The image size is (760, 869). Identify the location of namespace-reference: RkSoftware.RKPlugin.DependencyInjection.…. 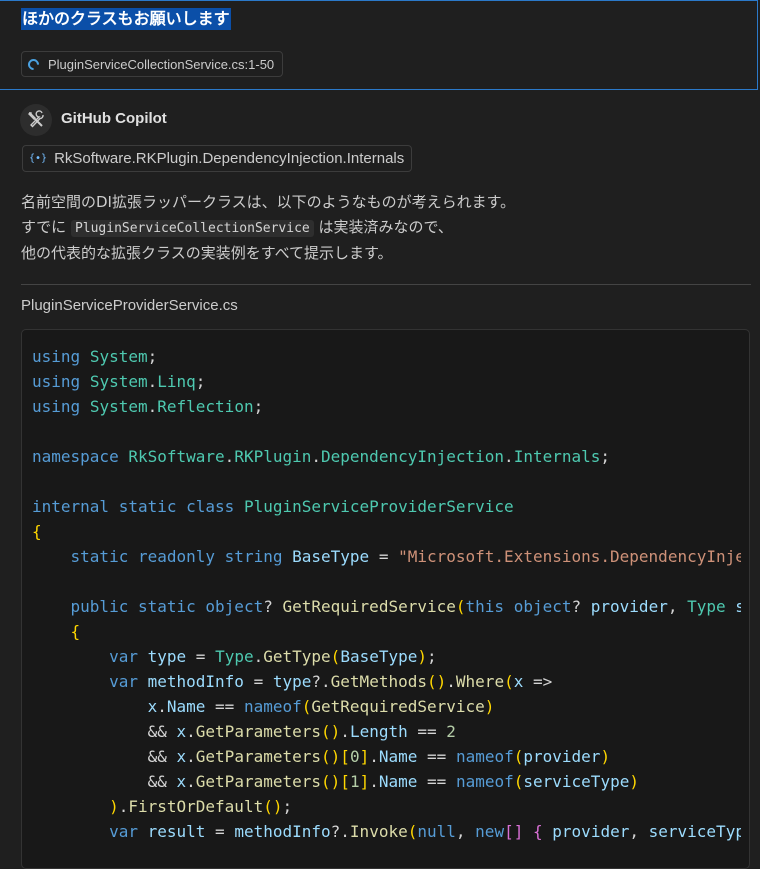
(229, 158).